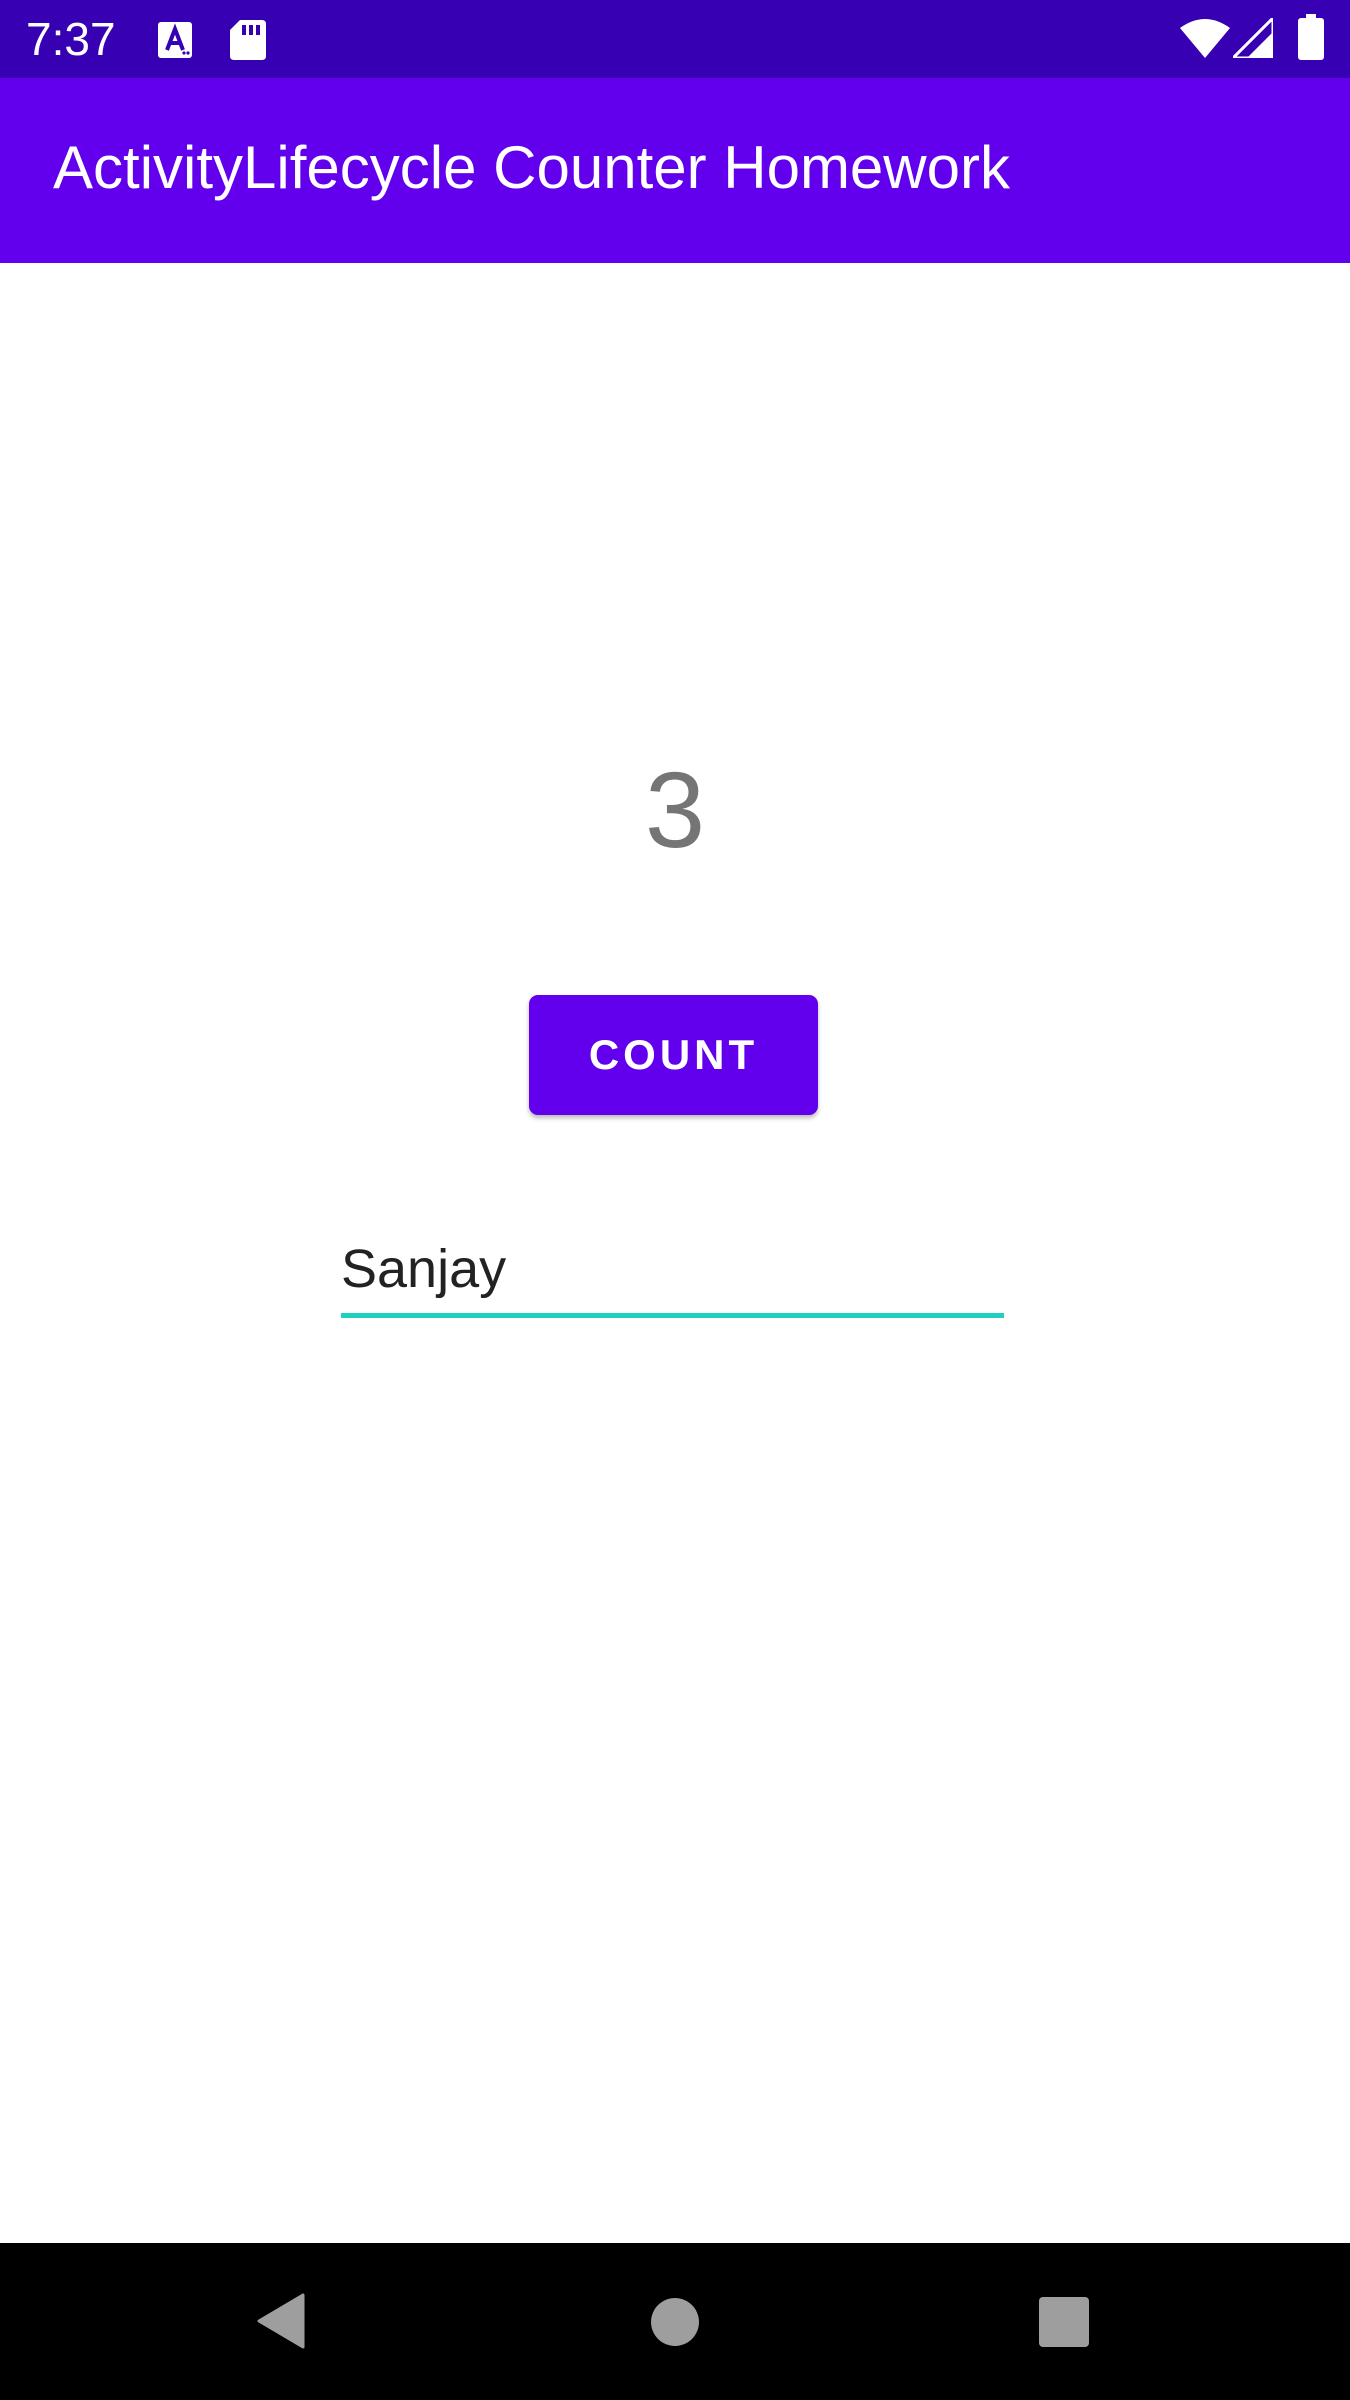  What do you see at coordinates (248, 42) in the screenshot?
I see `sd-card-icon` at bounding box center [248, 42].